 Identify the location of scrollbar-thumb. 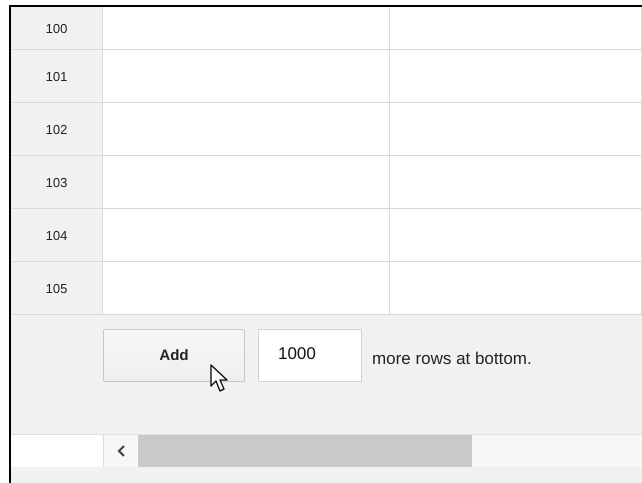
(305, 451).